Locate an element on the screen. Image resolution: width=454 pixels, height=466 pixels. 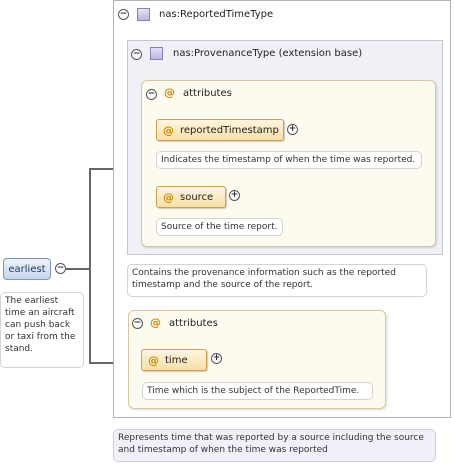
attribute-name: reportedTimestamp is located at coordinates (229, 130).